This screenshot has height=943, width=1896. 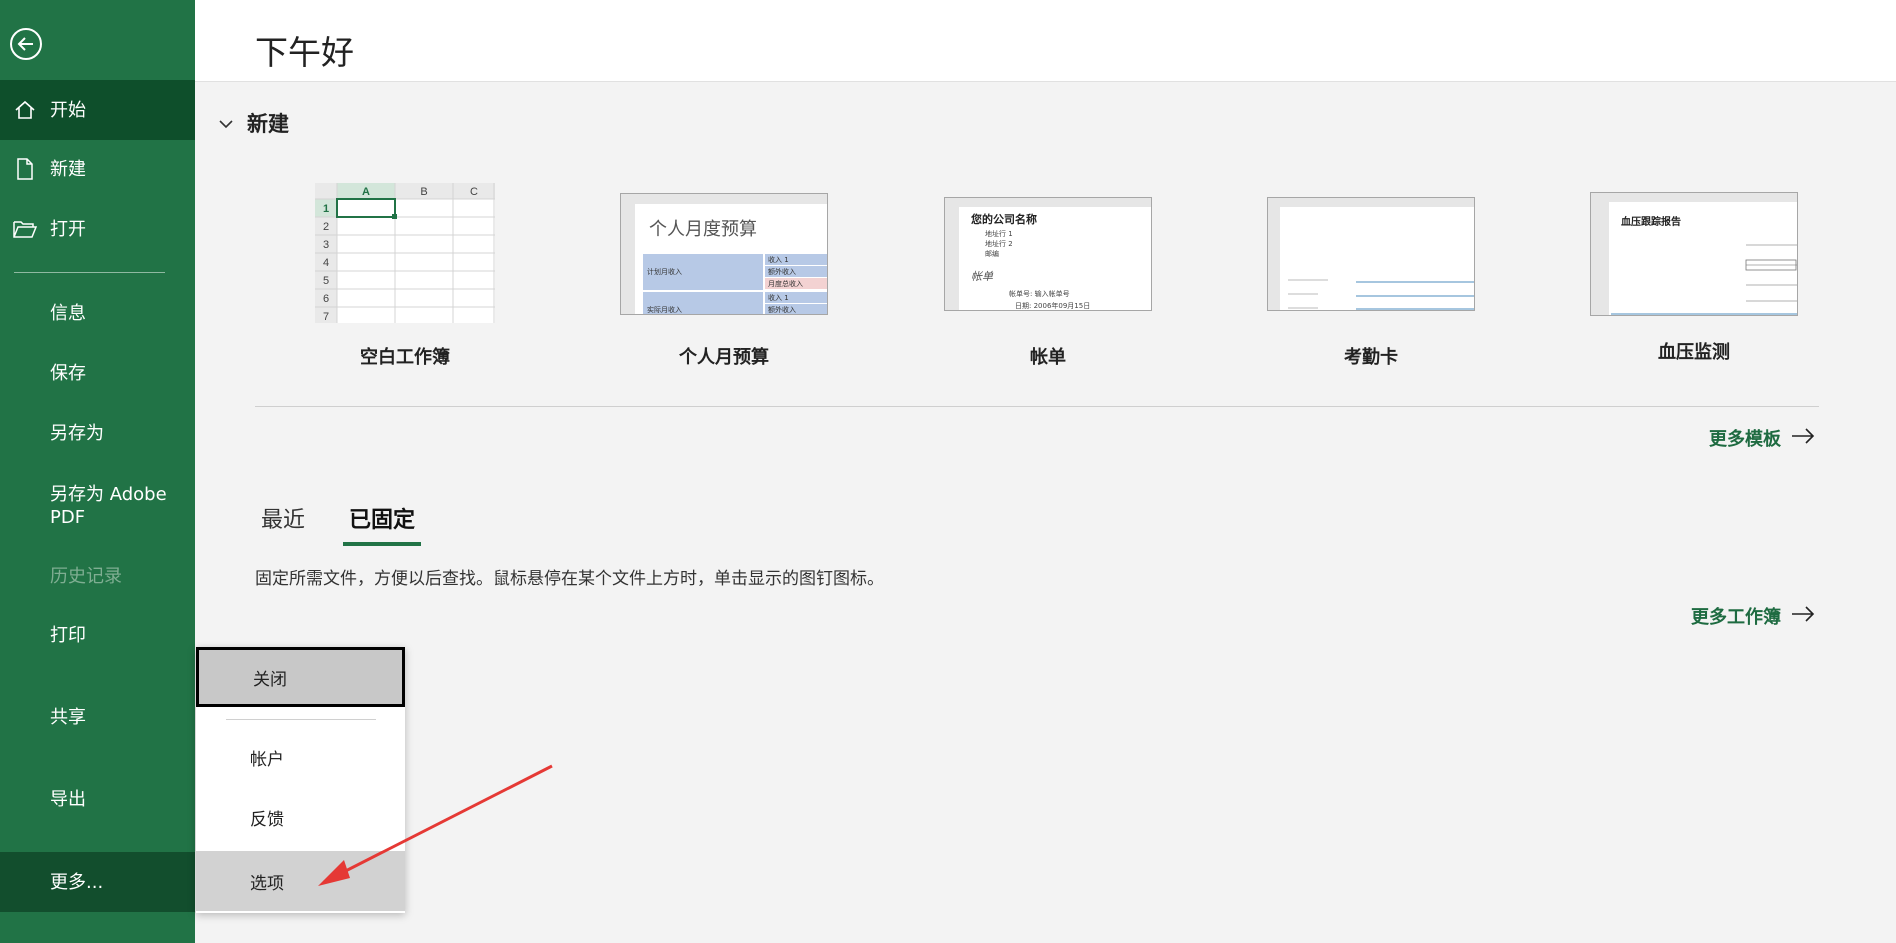 I want to click on section-title: 新建, so click(x=268, y=124).